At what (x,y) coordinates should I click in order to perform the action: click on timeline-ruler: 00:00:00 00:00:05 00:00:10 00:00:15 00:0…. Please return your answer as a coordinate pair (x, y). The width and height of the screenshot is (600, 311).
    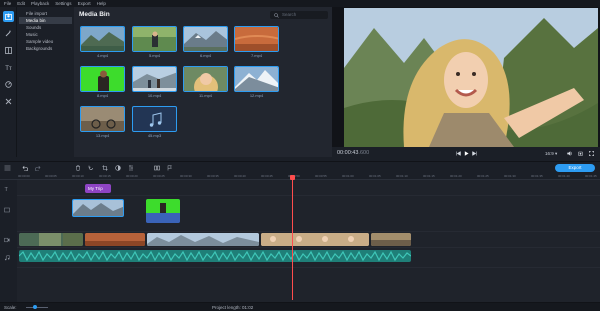
    Looking at the image, I should click on (300, 176).